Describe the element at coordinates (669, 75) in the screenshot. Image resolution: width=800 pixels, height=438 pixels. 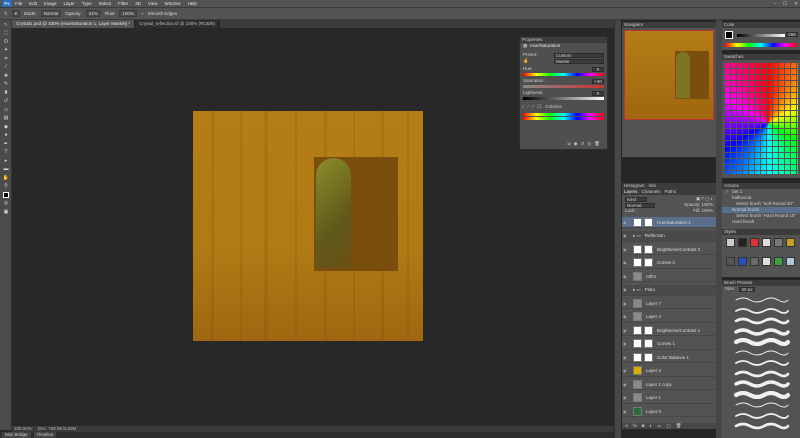
I see `navigator-thumbnail` at that location.